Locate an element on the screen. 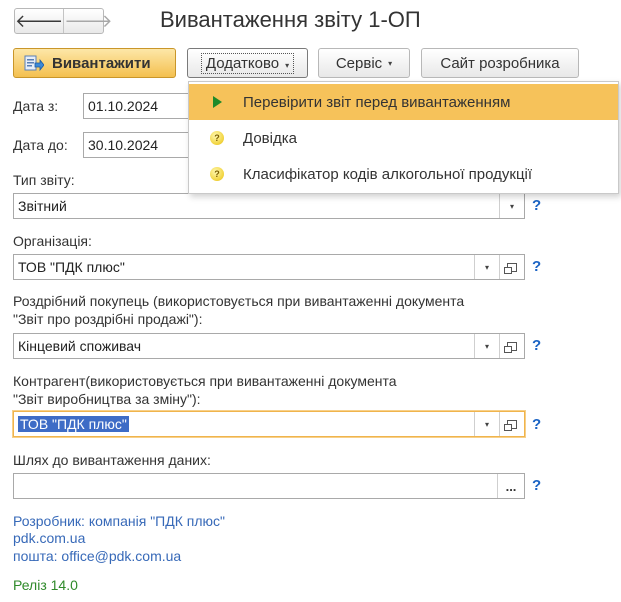 This screenshot has height=602, width=621. extra-menu-label: Додатково ▾ is located at coordinates (247, 63).